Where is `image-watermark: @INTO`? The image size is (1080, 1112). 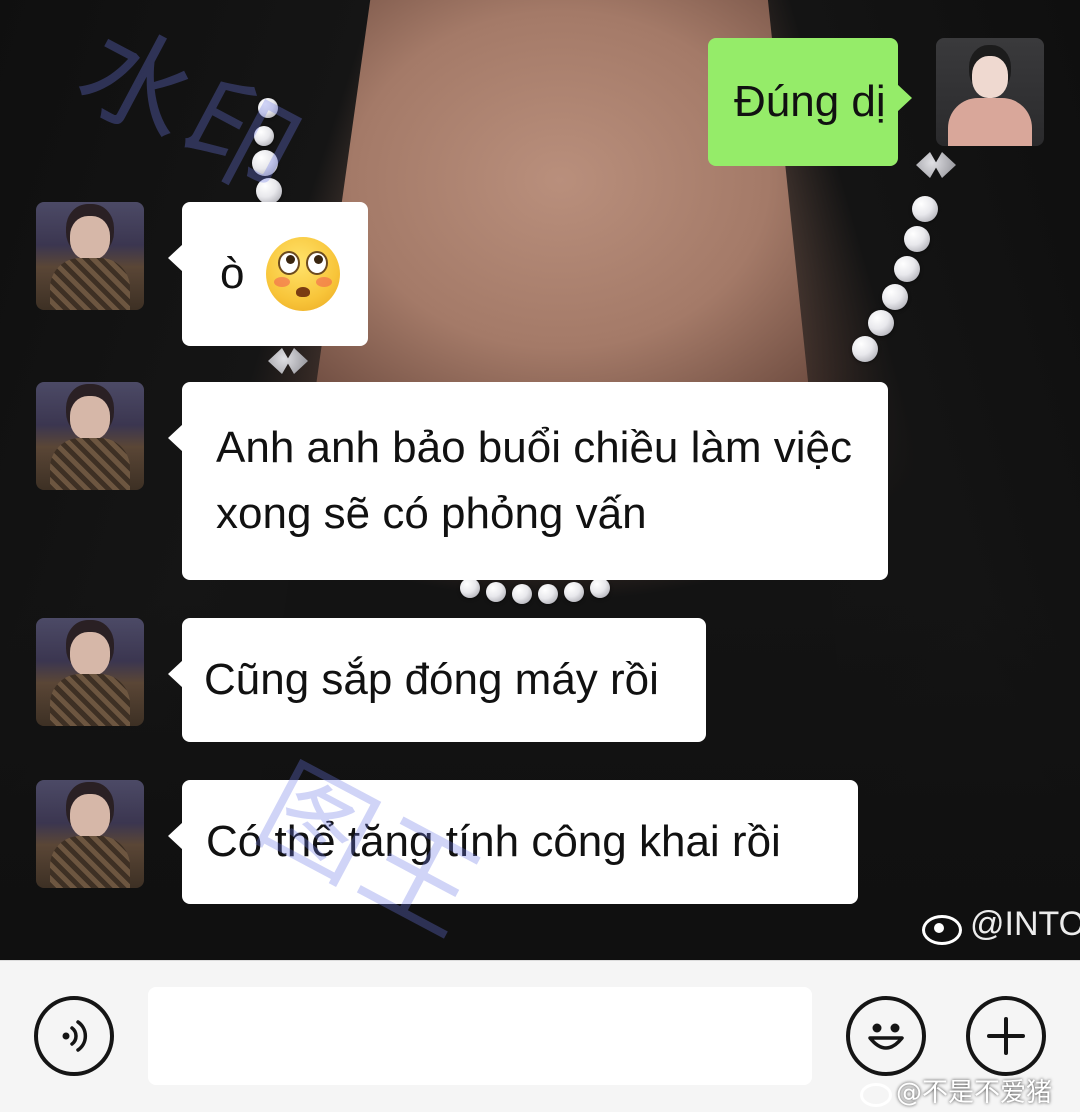 image-watermark: @INTO is located at coordinates (1000, 925).